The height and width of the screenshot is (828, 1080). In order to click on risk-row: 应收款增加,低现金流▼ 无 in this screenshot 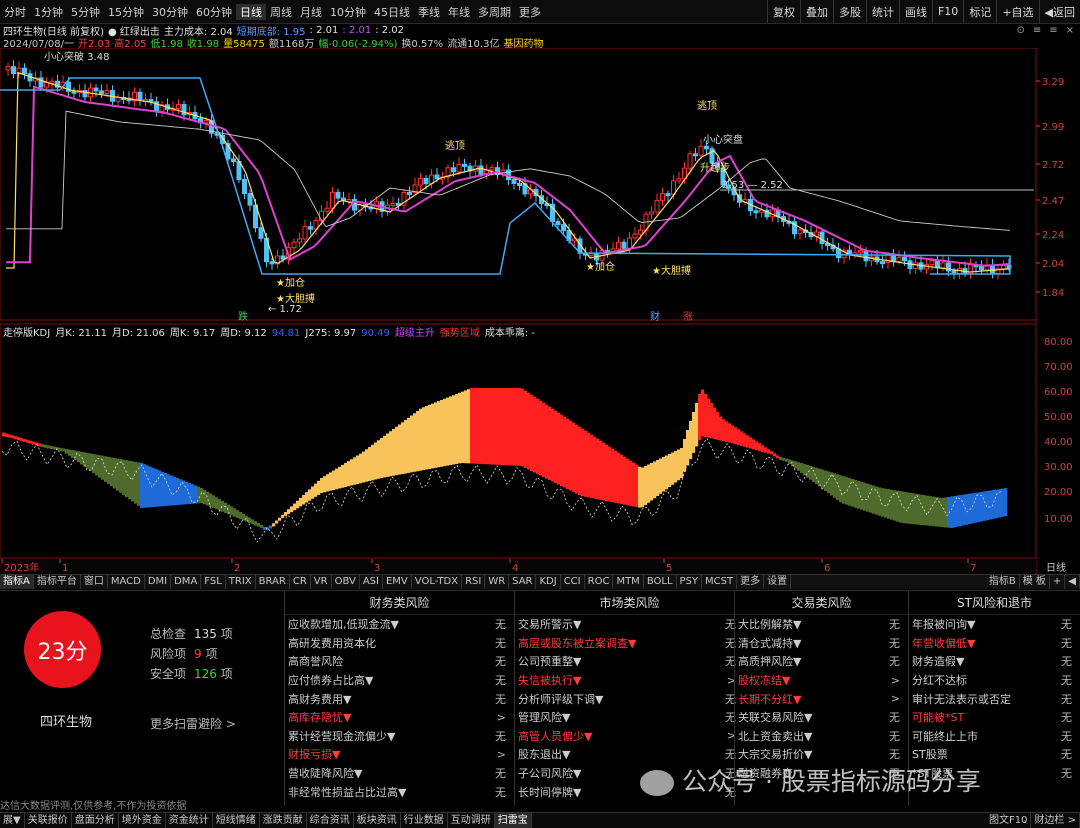, I will do `click(399, 624)`.